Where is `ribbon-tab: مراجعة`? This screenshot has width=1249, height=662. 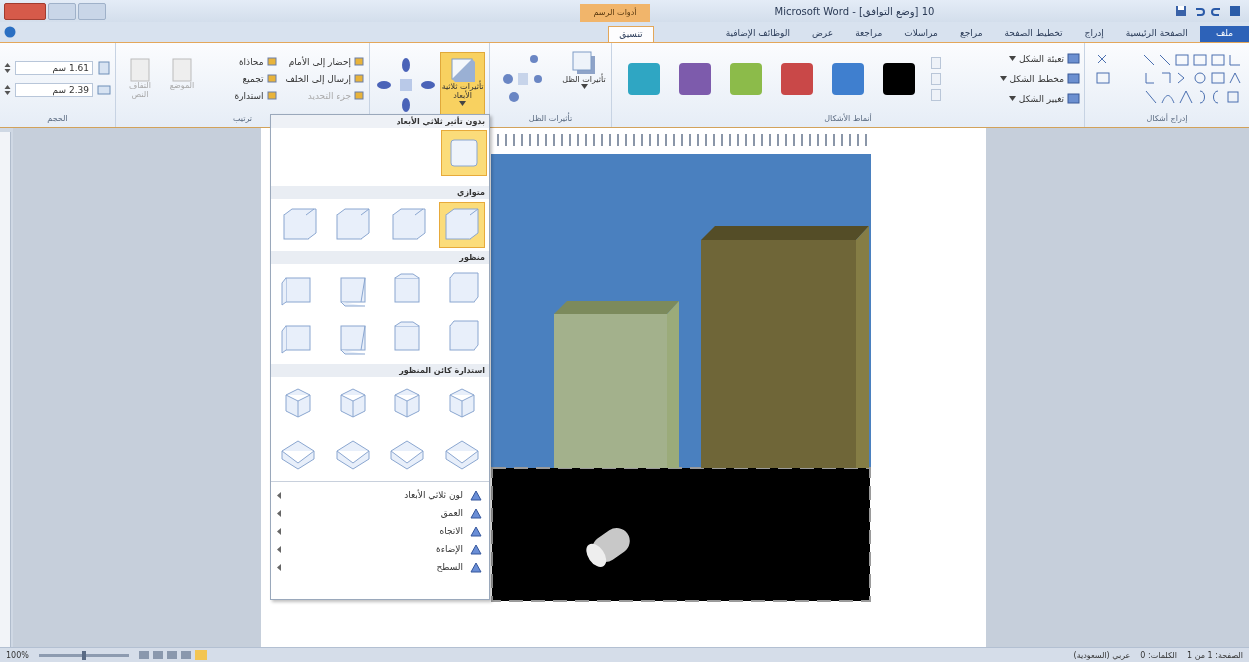 ribbon-tab: مراجعة is located at coordinates (869, 34).